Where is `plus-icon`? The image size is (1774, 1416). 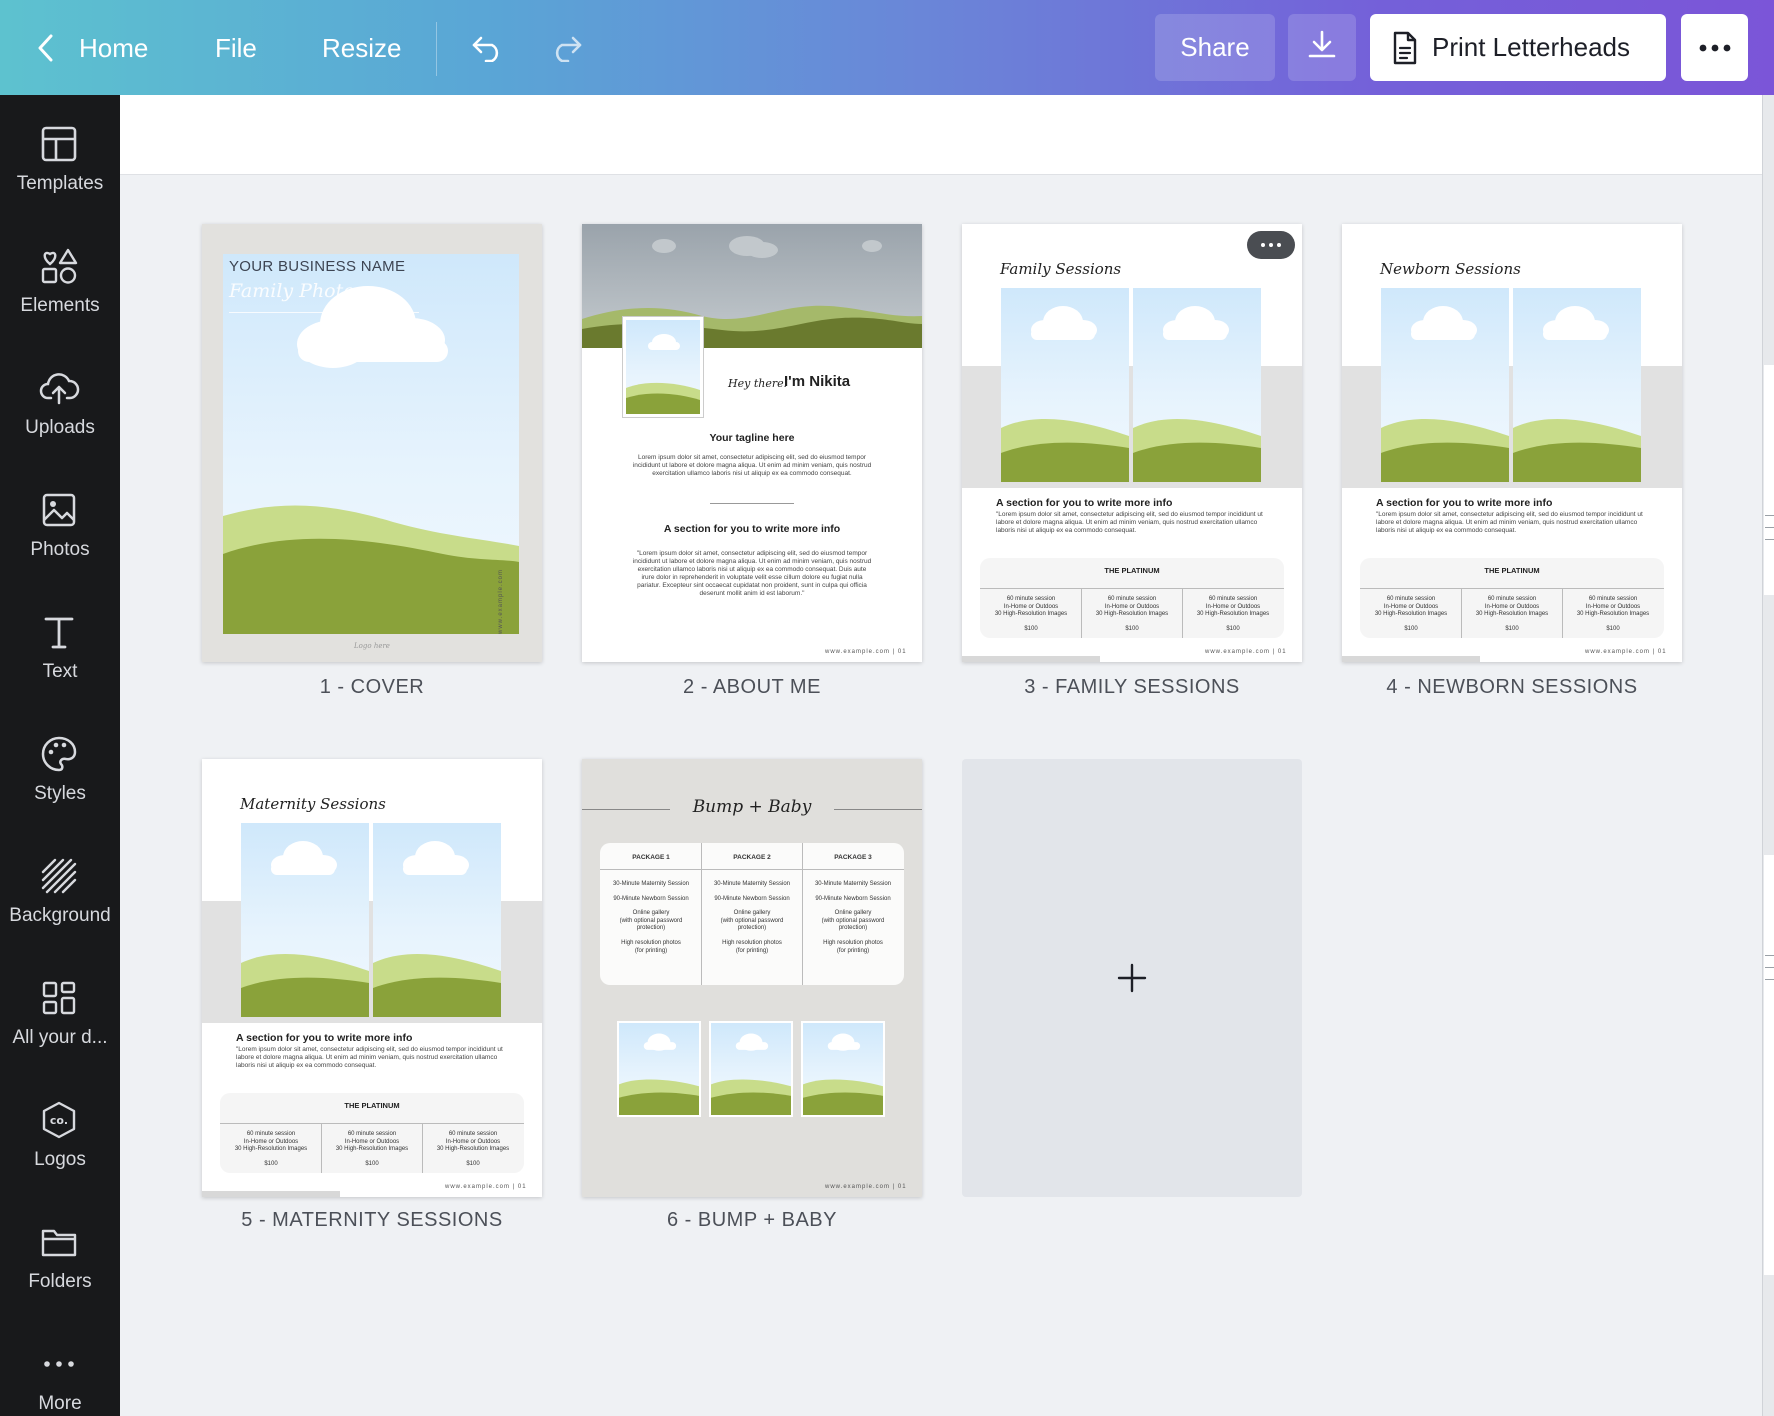
plus-icon is located at coordinates (1132, 980).